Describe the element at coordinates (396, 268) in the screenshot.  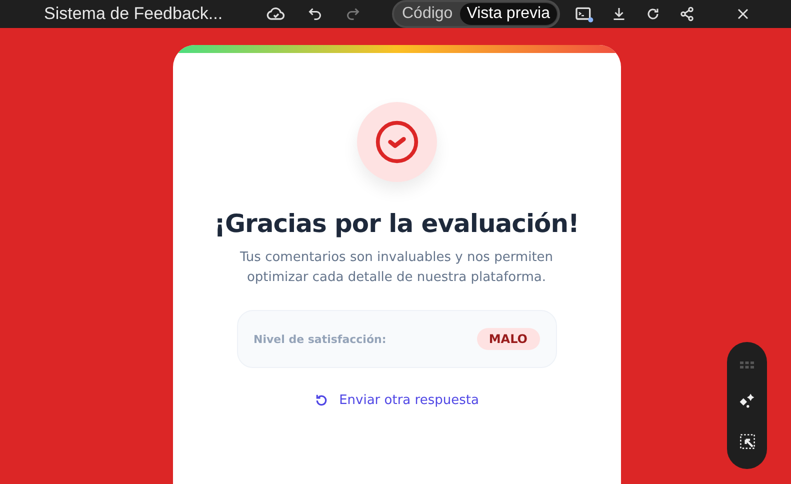
I see `message: Tus comentarios son invaluables y nos permiten optimizar cada detalle de nuestra plataforma.` at that location.